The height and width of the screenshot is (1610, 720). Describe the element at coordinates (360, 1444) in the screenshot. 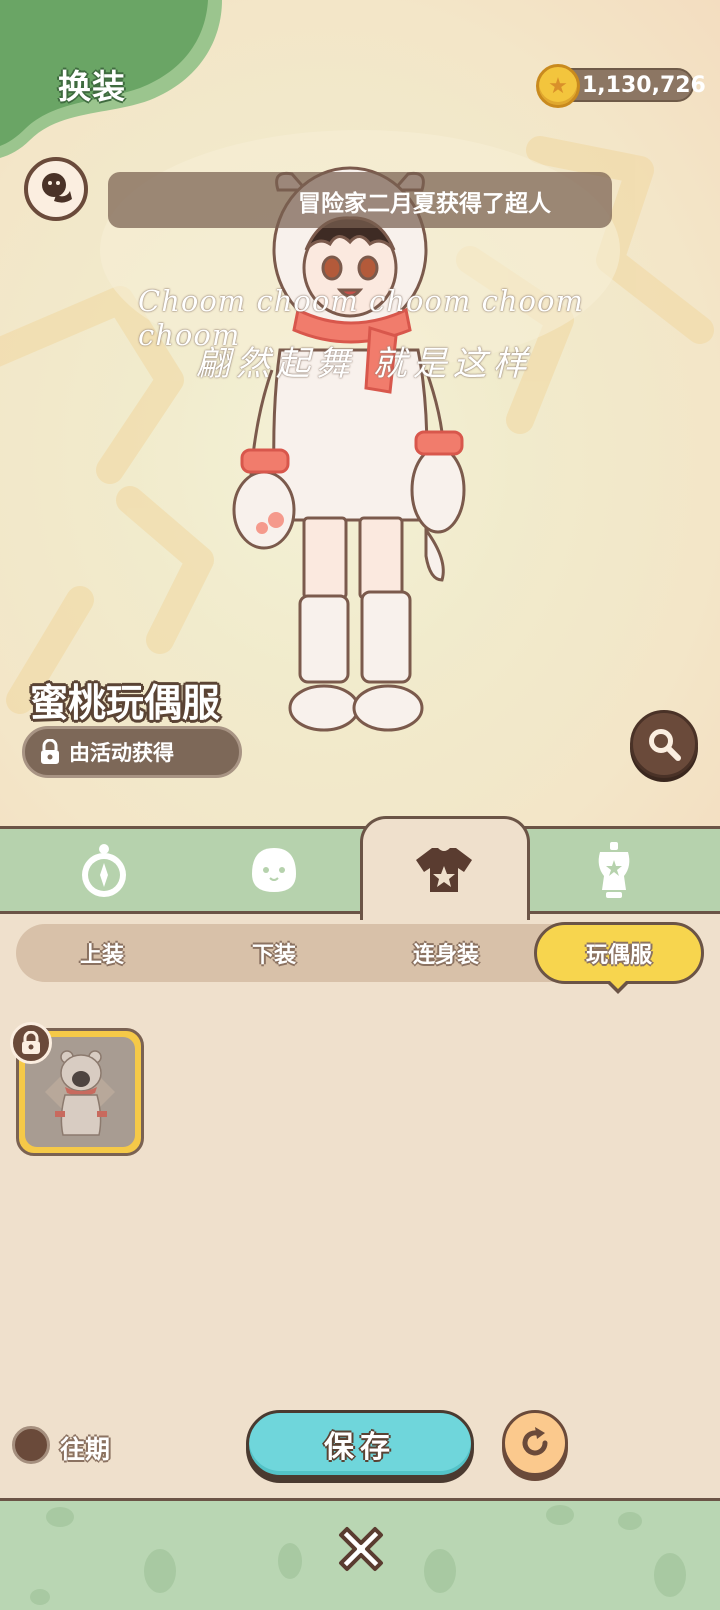

I see `save-button: 保存` at that location.